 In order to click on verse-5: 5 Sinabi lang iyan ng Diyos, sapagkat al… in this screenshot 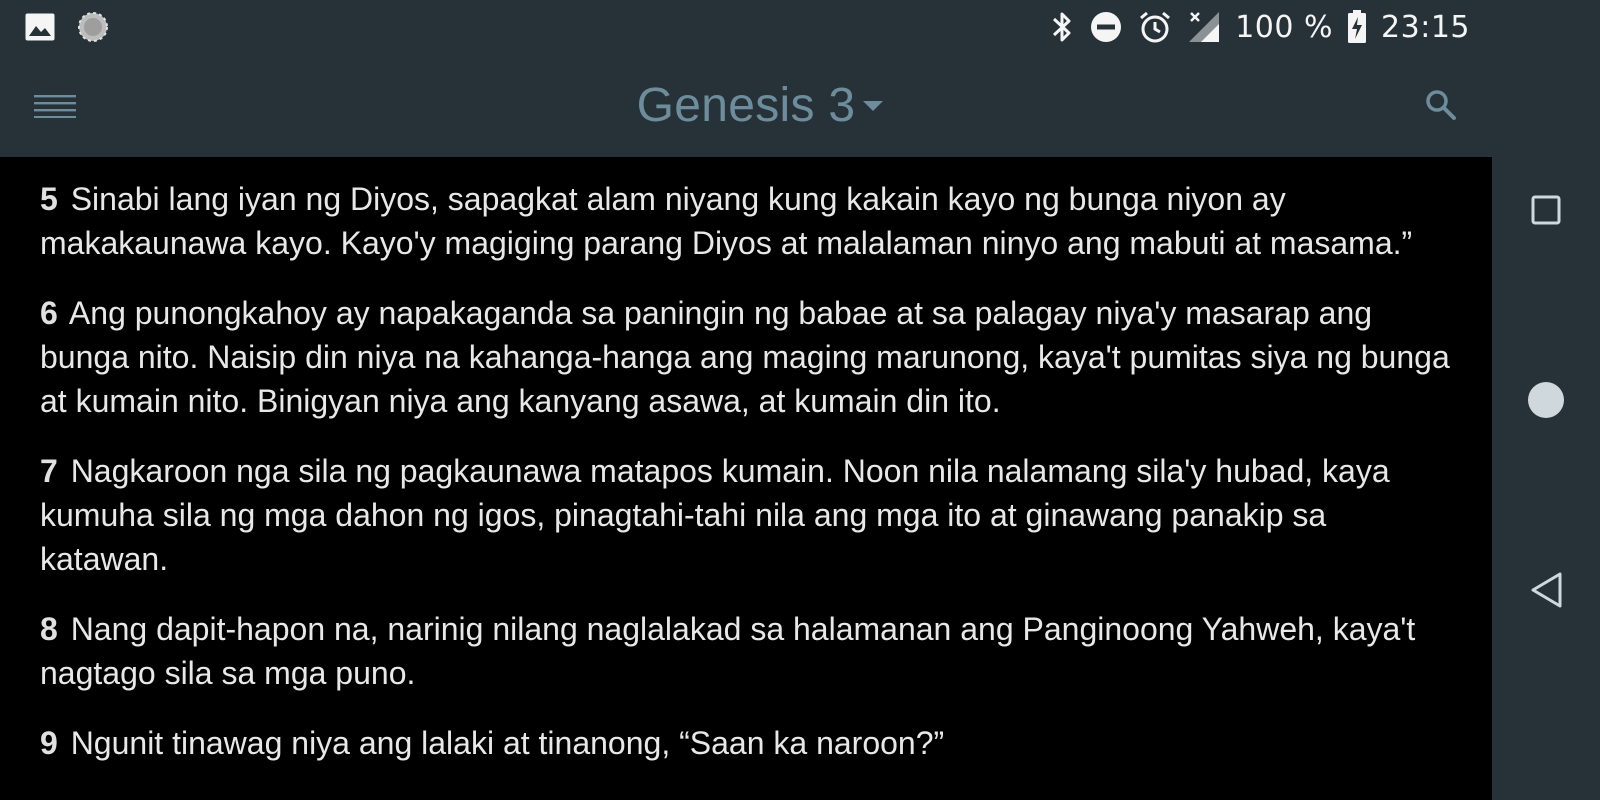, I will do `click(746, 221)`.